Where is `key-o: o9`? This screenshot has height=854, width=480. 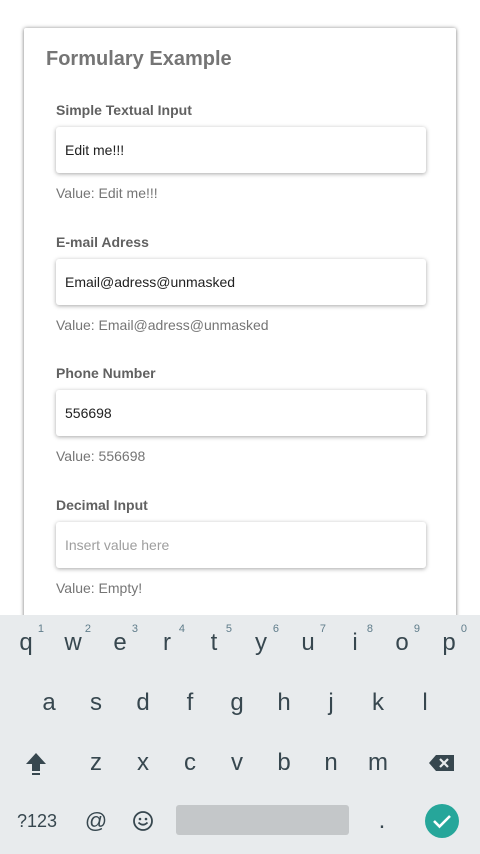
key-o: o9 is located at coordinates (402, 643).